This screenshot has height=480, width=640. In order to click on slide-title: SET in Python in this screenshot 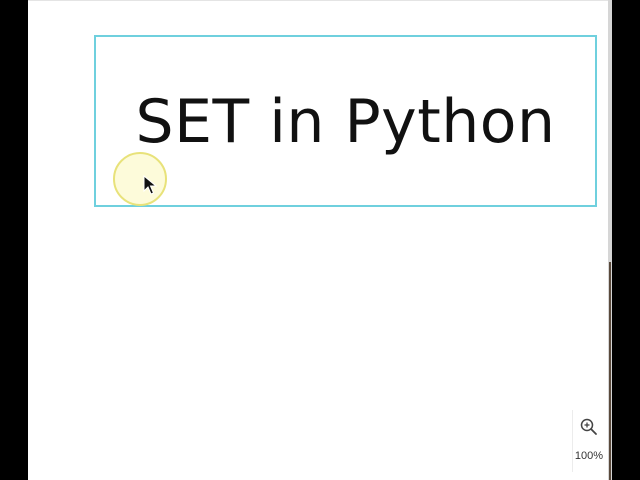, I will do `click(345, 122)`.